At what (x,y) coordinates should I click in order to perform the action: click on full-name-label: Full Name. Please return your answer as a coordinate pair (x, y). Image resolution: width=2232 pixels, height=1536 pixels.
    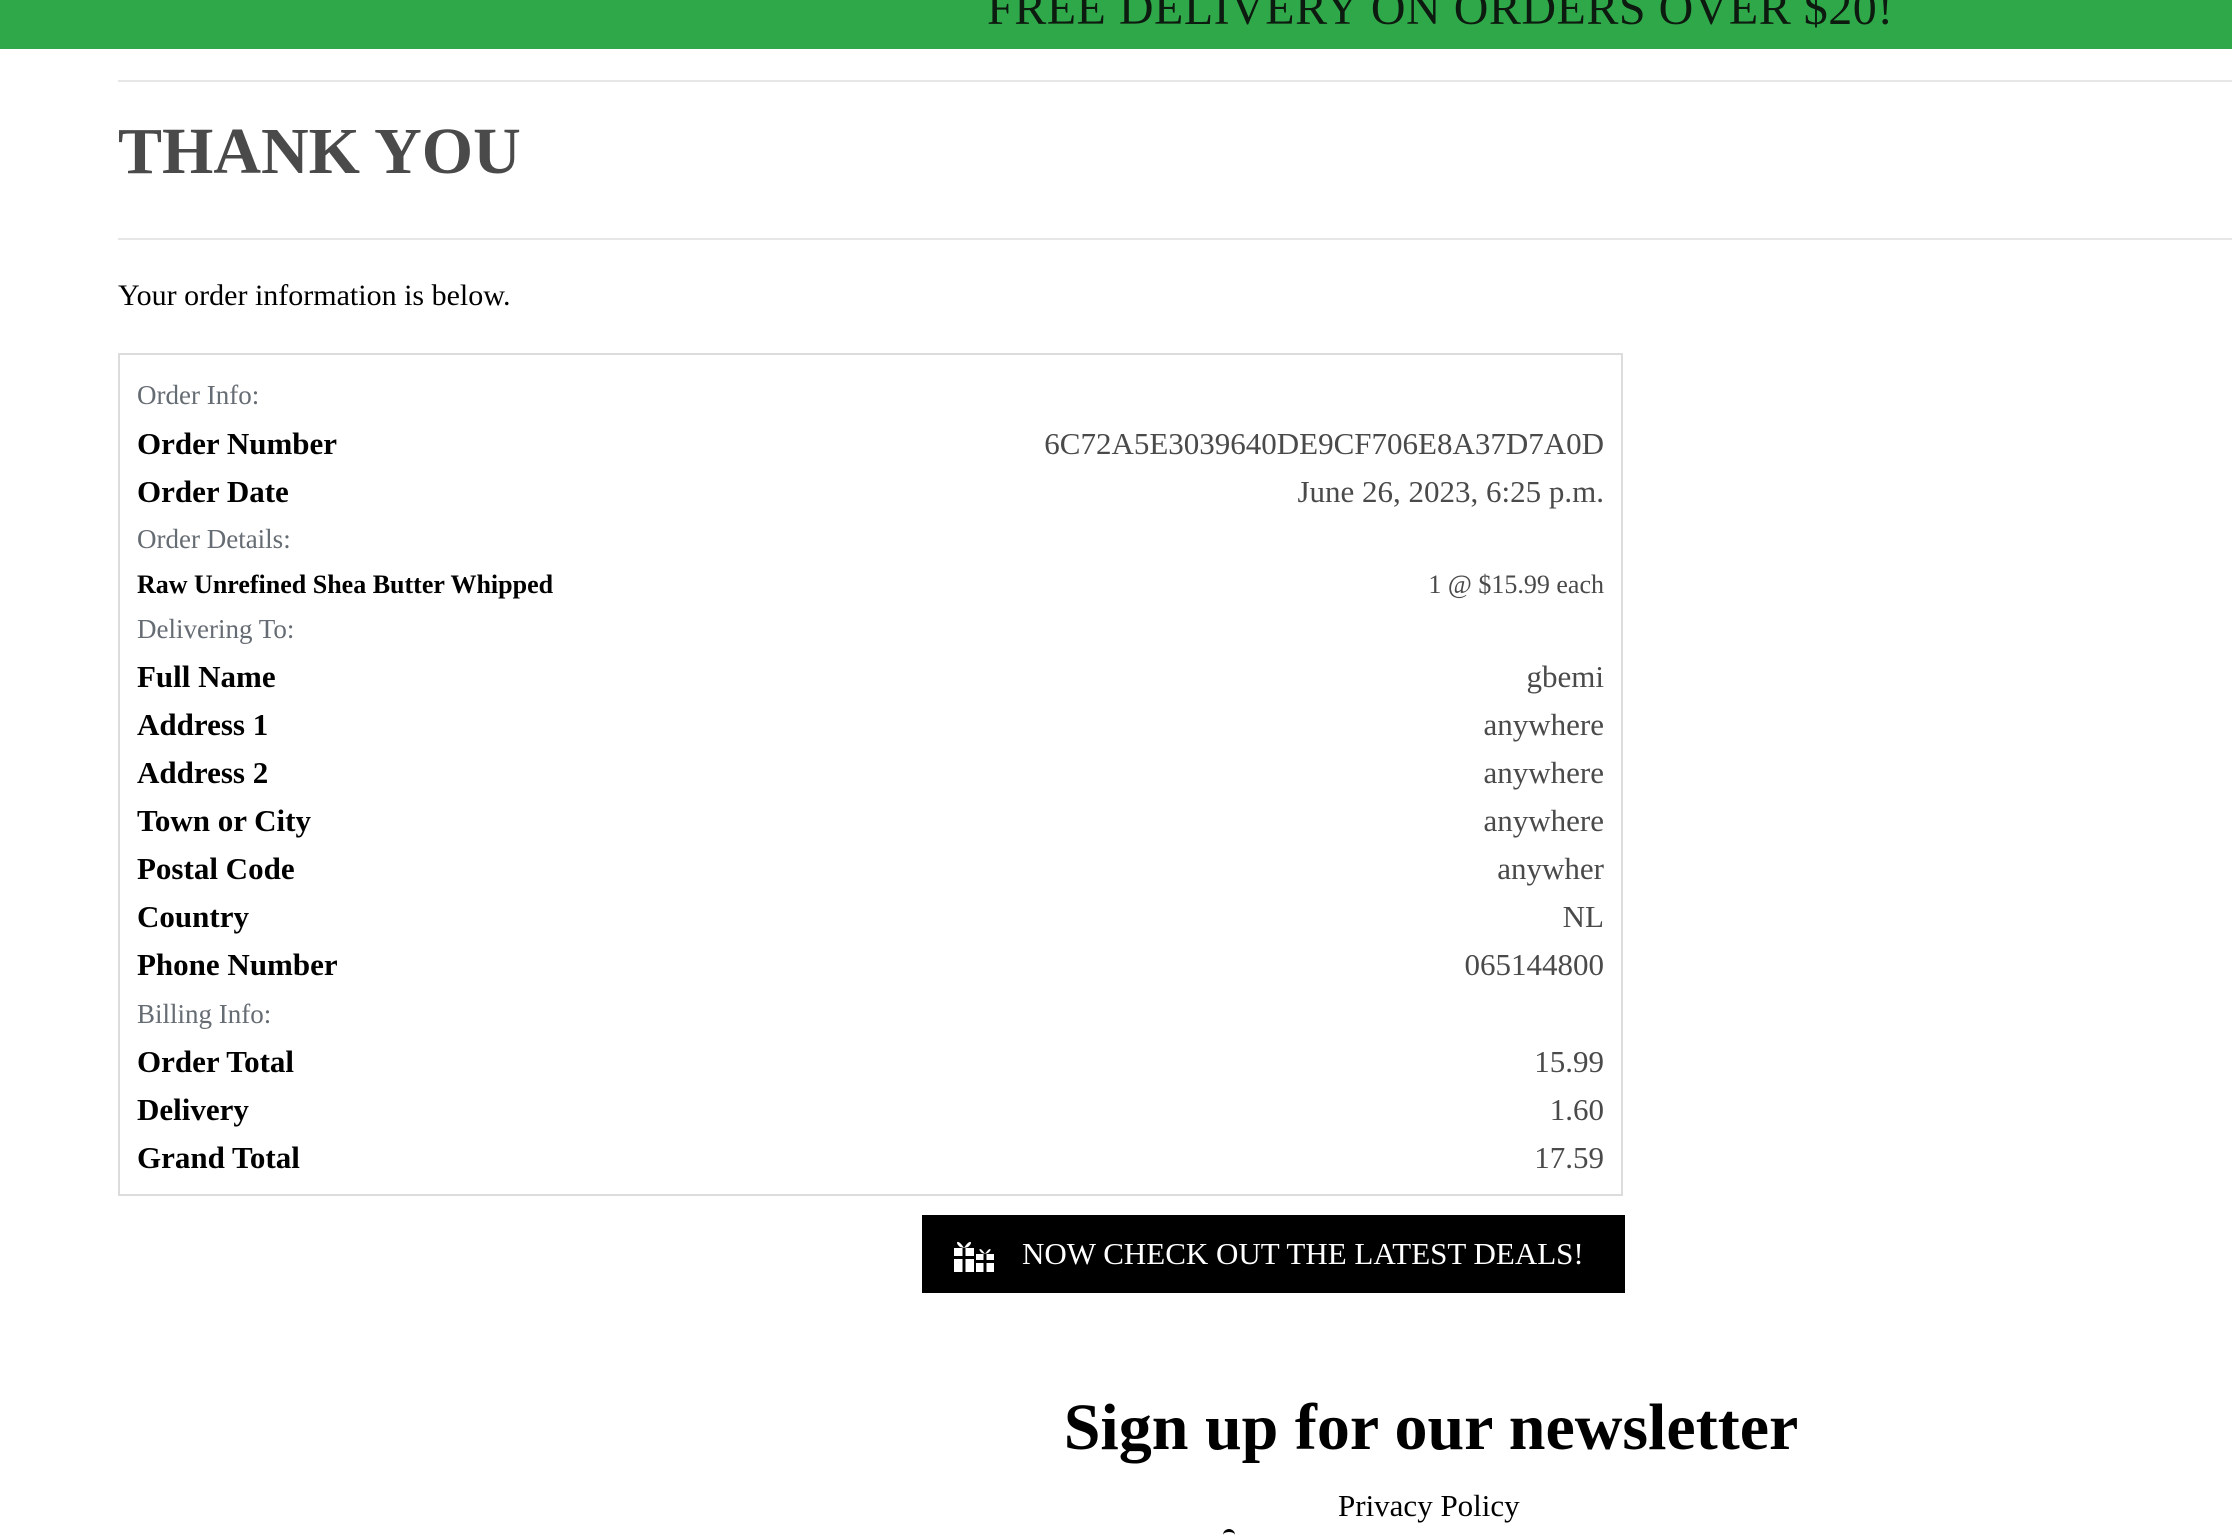
    Looking at the image, I should click on (206, 676).